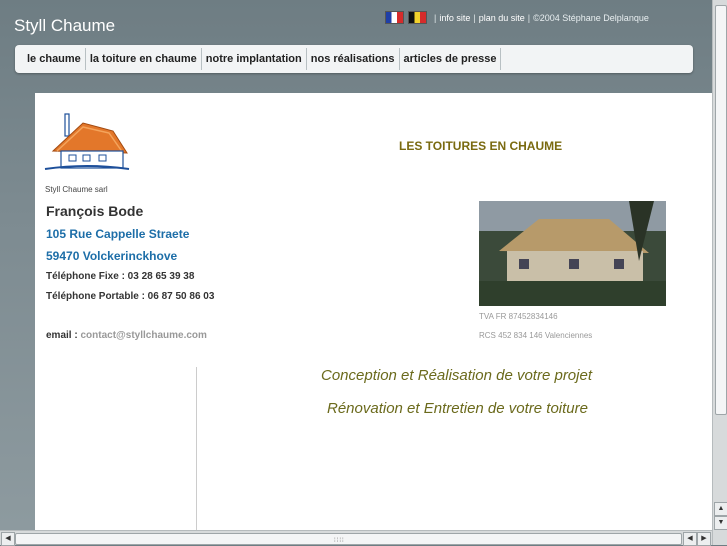  I want to click on divider, so click(196, 450).